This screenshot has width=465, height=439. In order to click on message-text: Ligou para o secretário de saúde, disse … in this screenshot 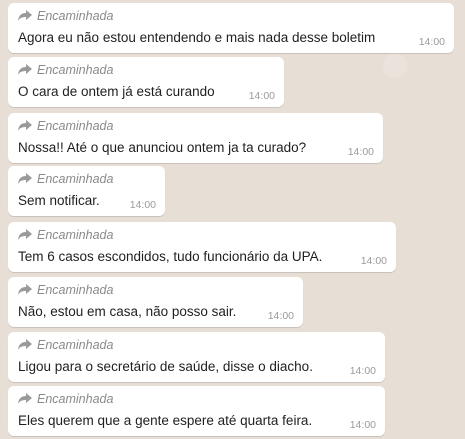, I will do `click(165, 366)`.